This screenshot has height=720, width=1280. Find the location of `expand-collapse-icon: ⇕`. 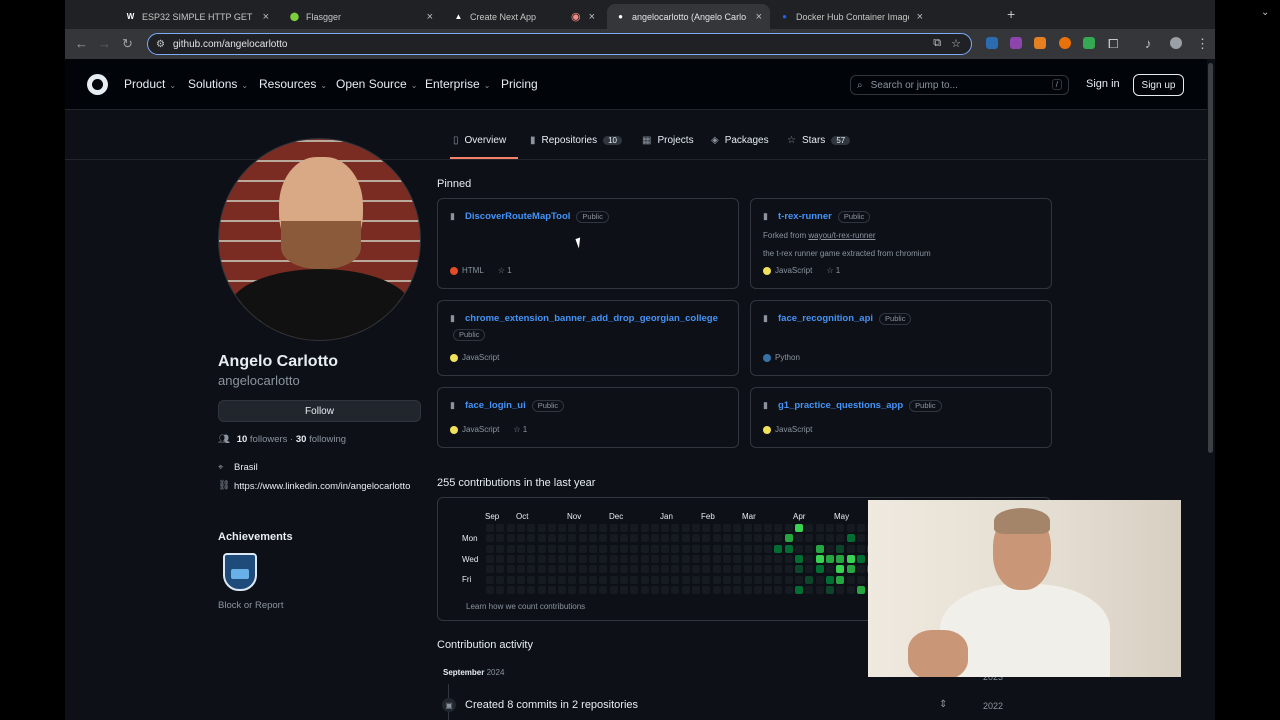

expand-collapse-icon: ⇕ is located at coordinates (943, 704).